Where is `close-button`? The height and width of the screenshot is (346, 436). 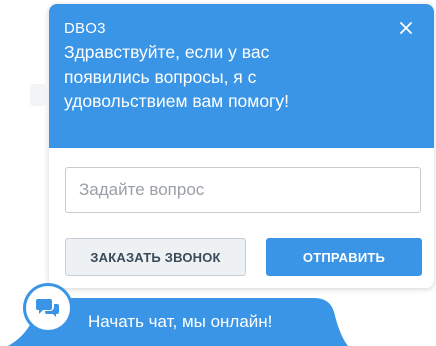
close-button is located at coordinates (406, 28).